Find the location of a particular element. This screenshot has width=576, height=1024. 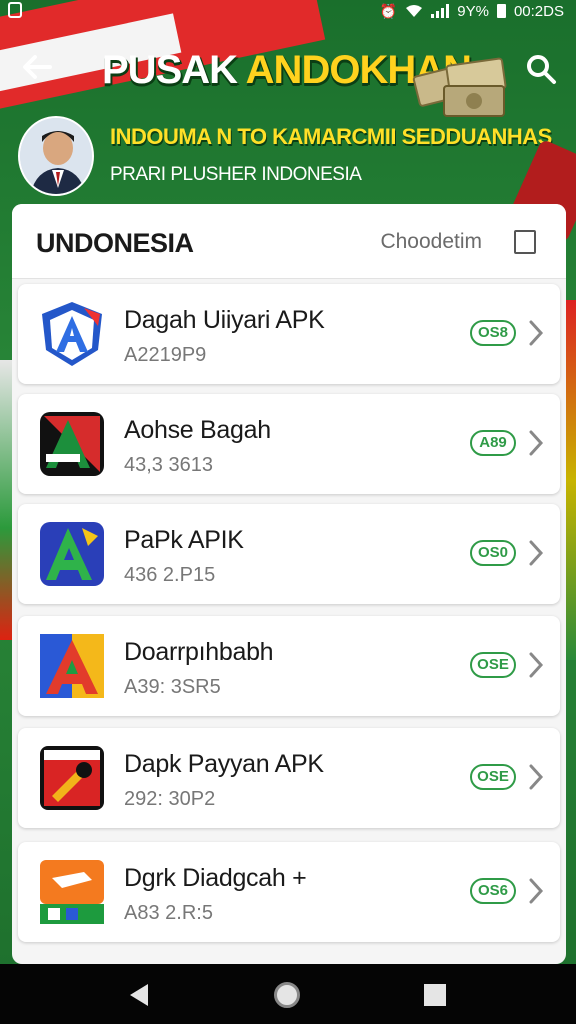

avatar is located at coordinates (56, 156).